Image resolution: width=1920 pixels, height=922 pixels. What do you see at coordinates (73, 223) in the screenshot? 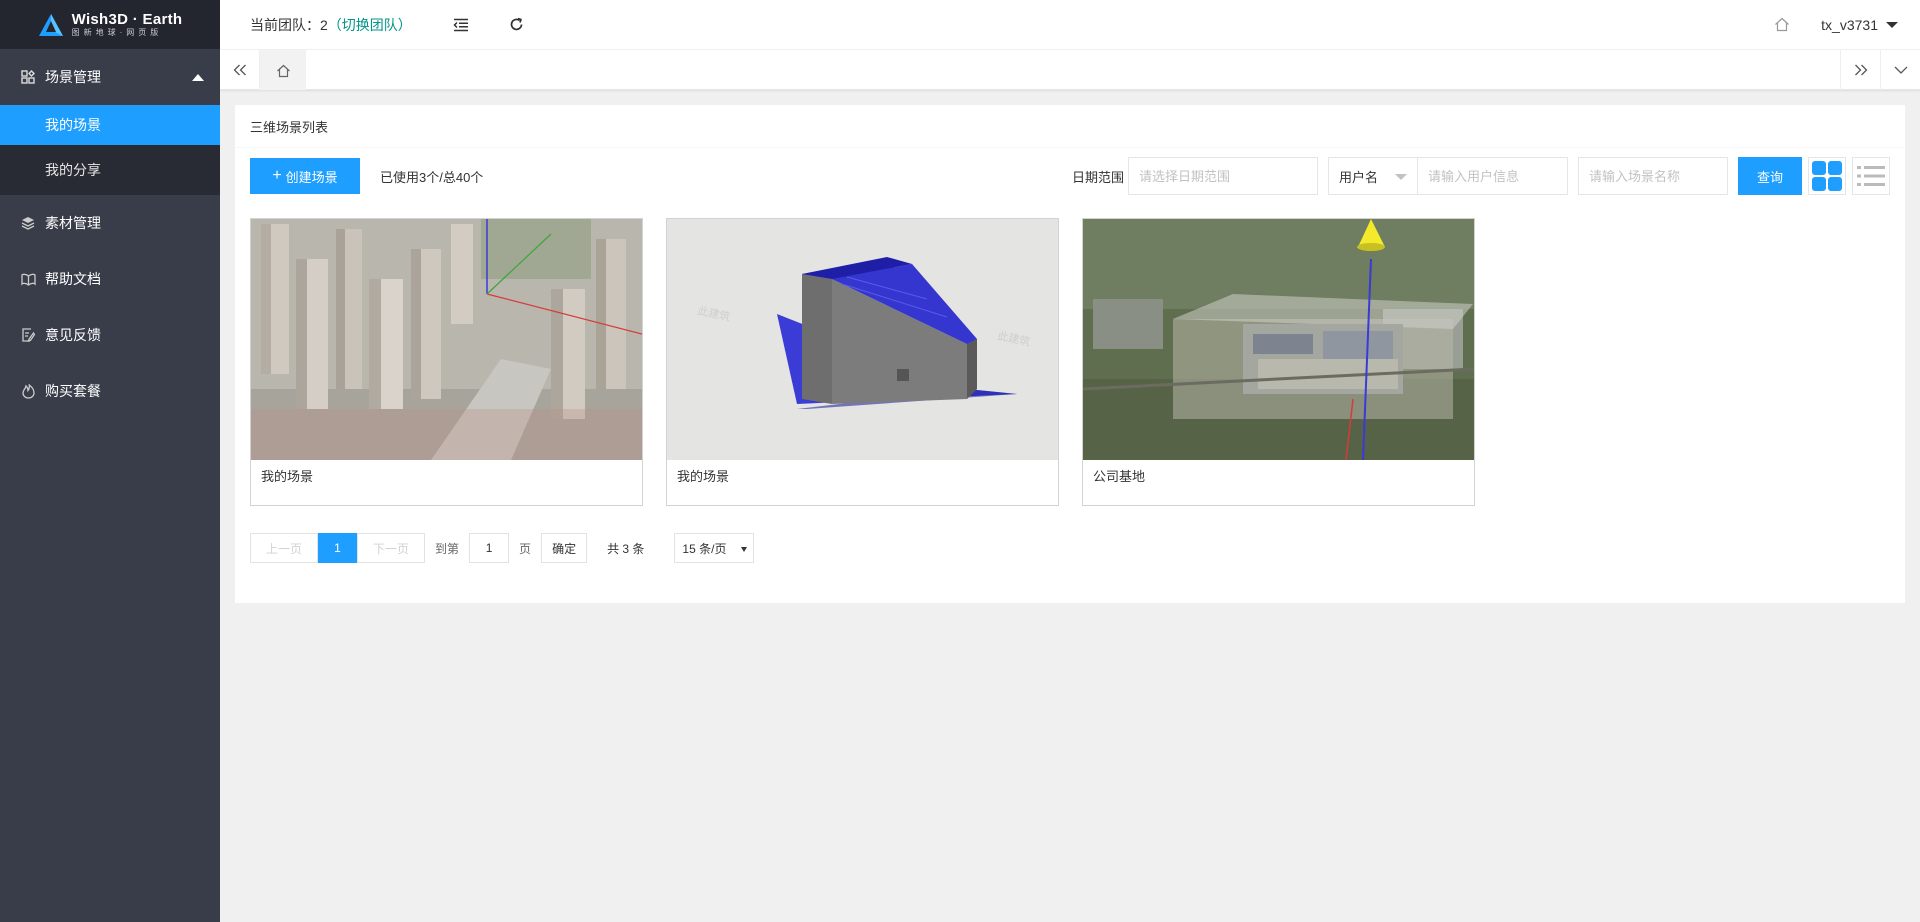
I see `sidebar-item-label: 素材管理` at bounding box center [73, 223].